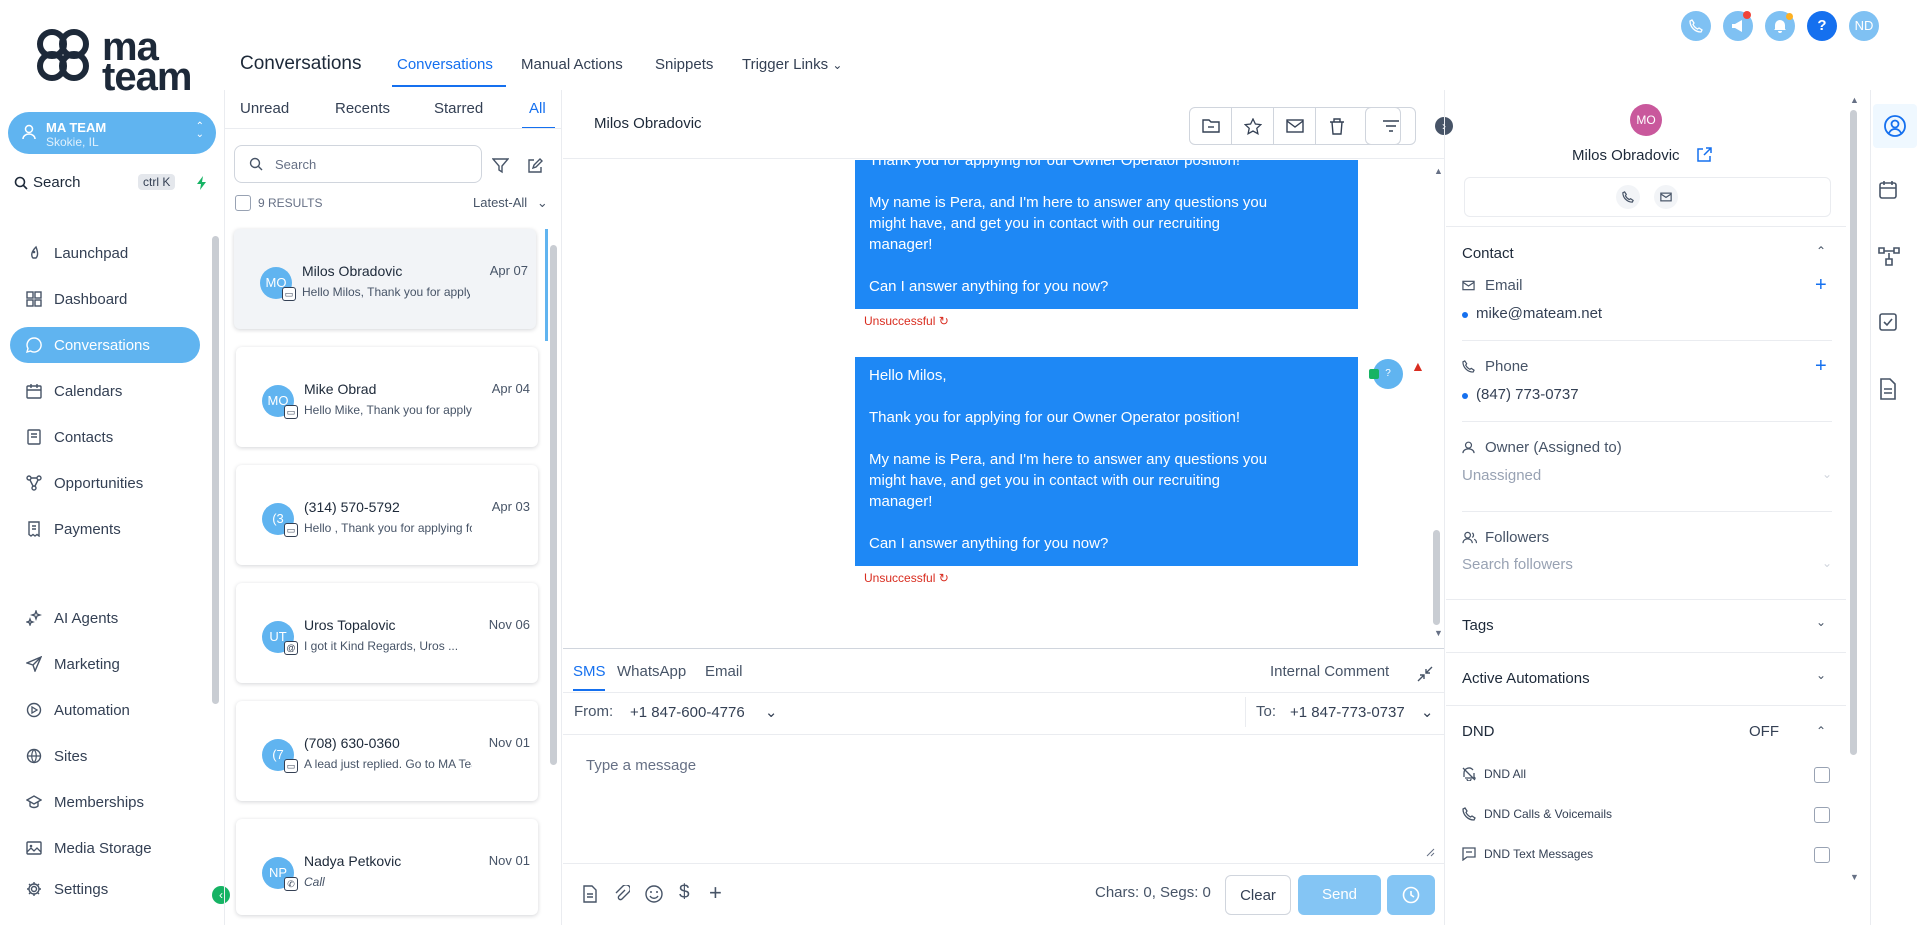 The image size is (1920, 925). Describe the element at coordinates (1888, 322) in the screenshot. I see `task-check-icon` at that location.